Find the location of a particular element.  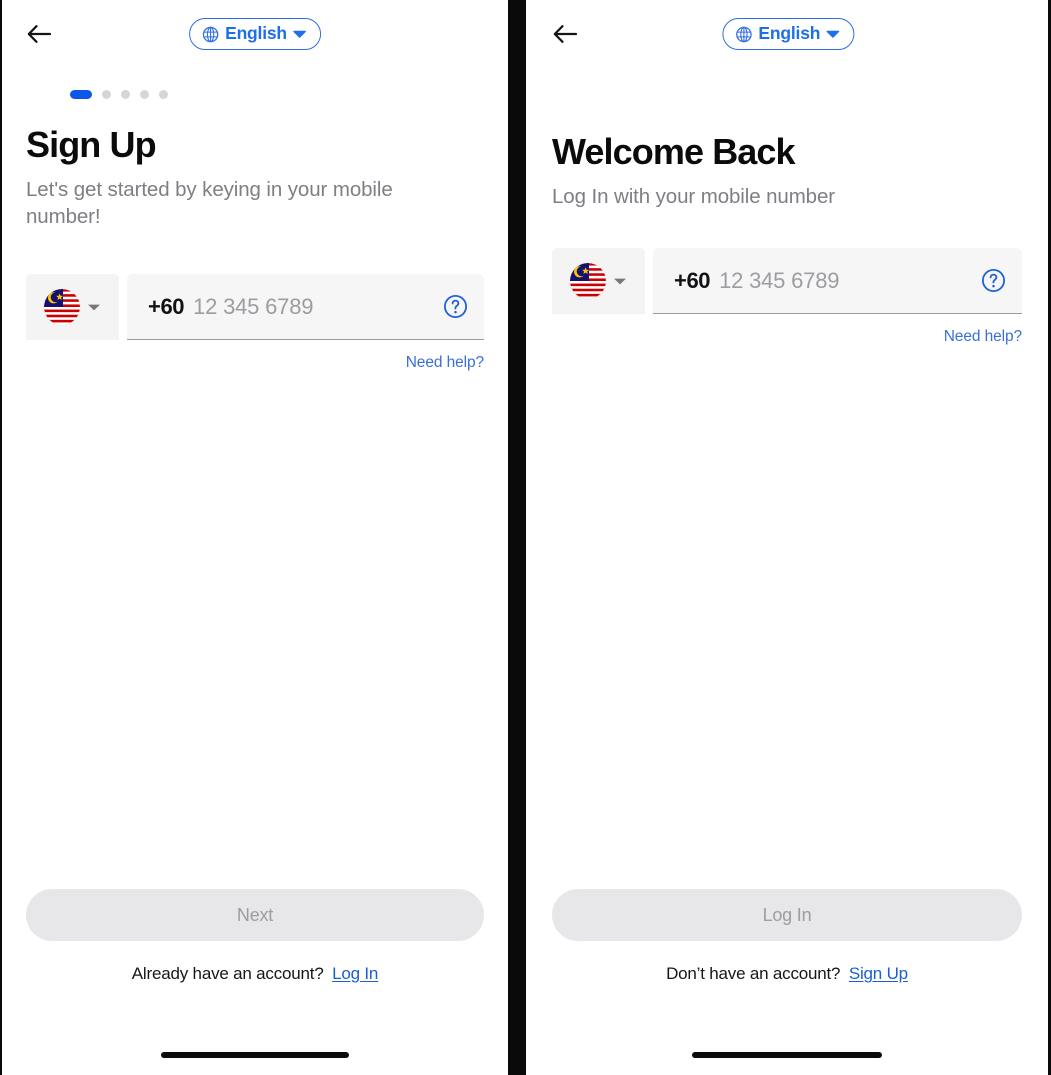

switch-auth-line: Don’t have an account? Sign Up is located at coordinates (787, 974).